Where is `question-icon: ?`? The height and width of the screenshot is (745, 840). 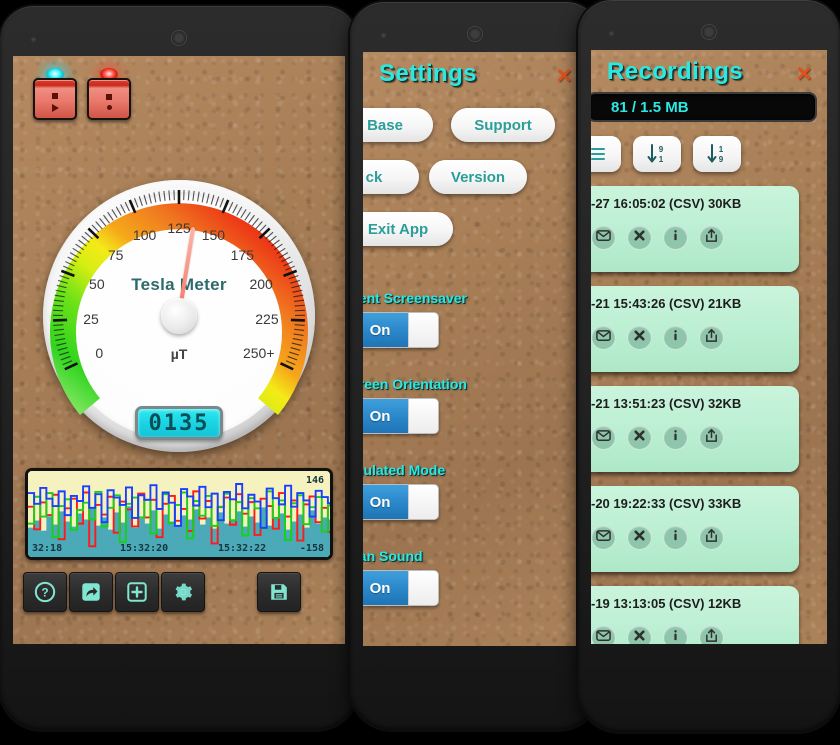
question-icon: ? is located at coordinates (45, 592).